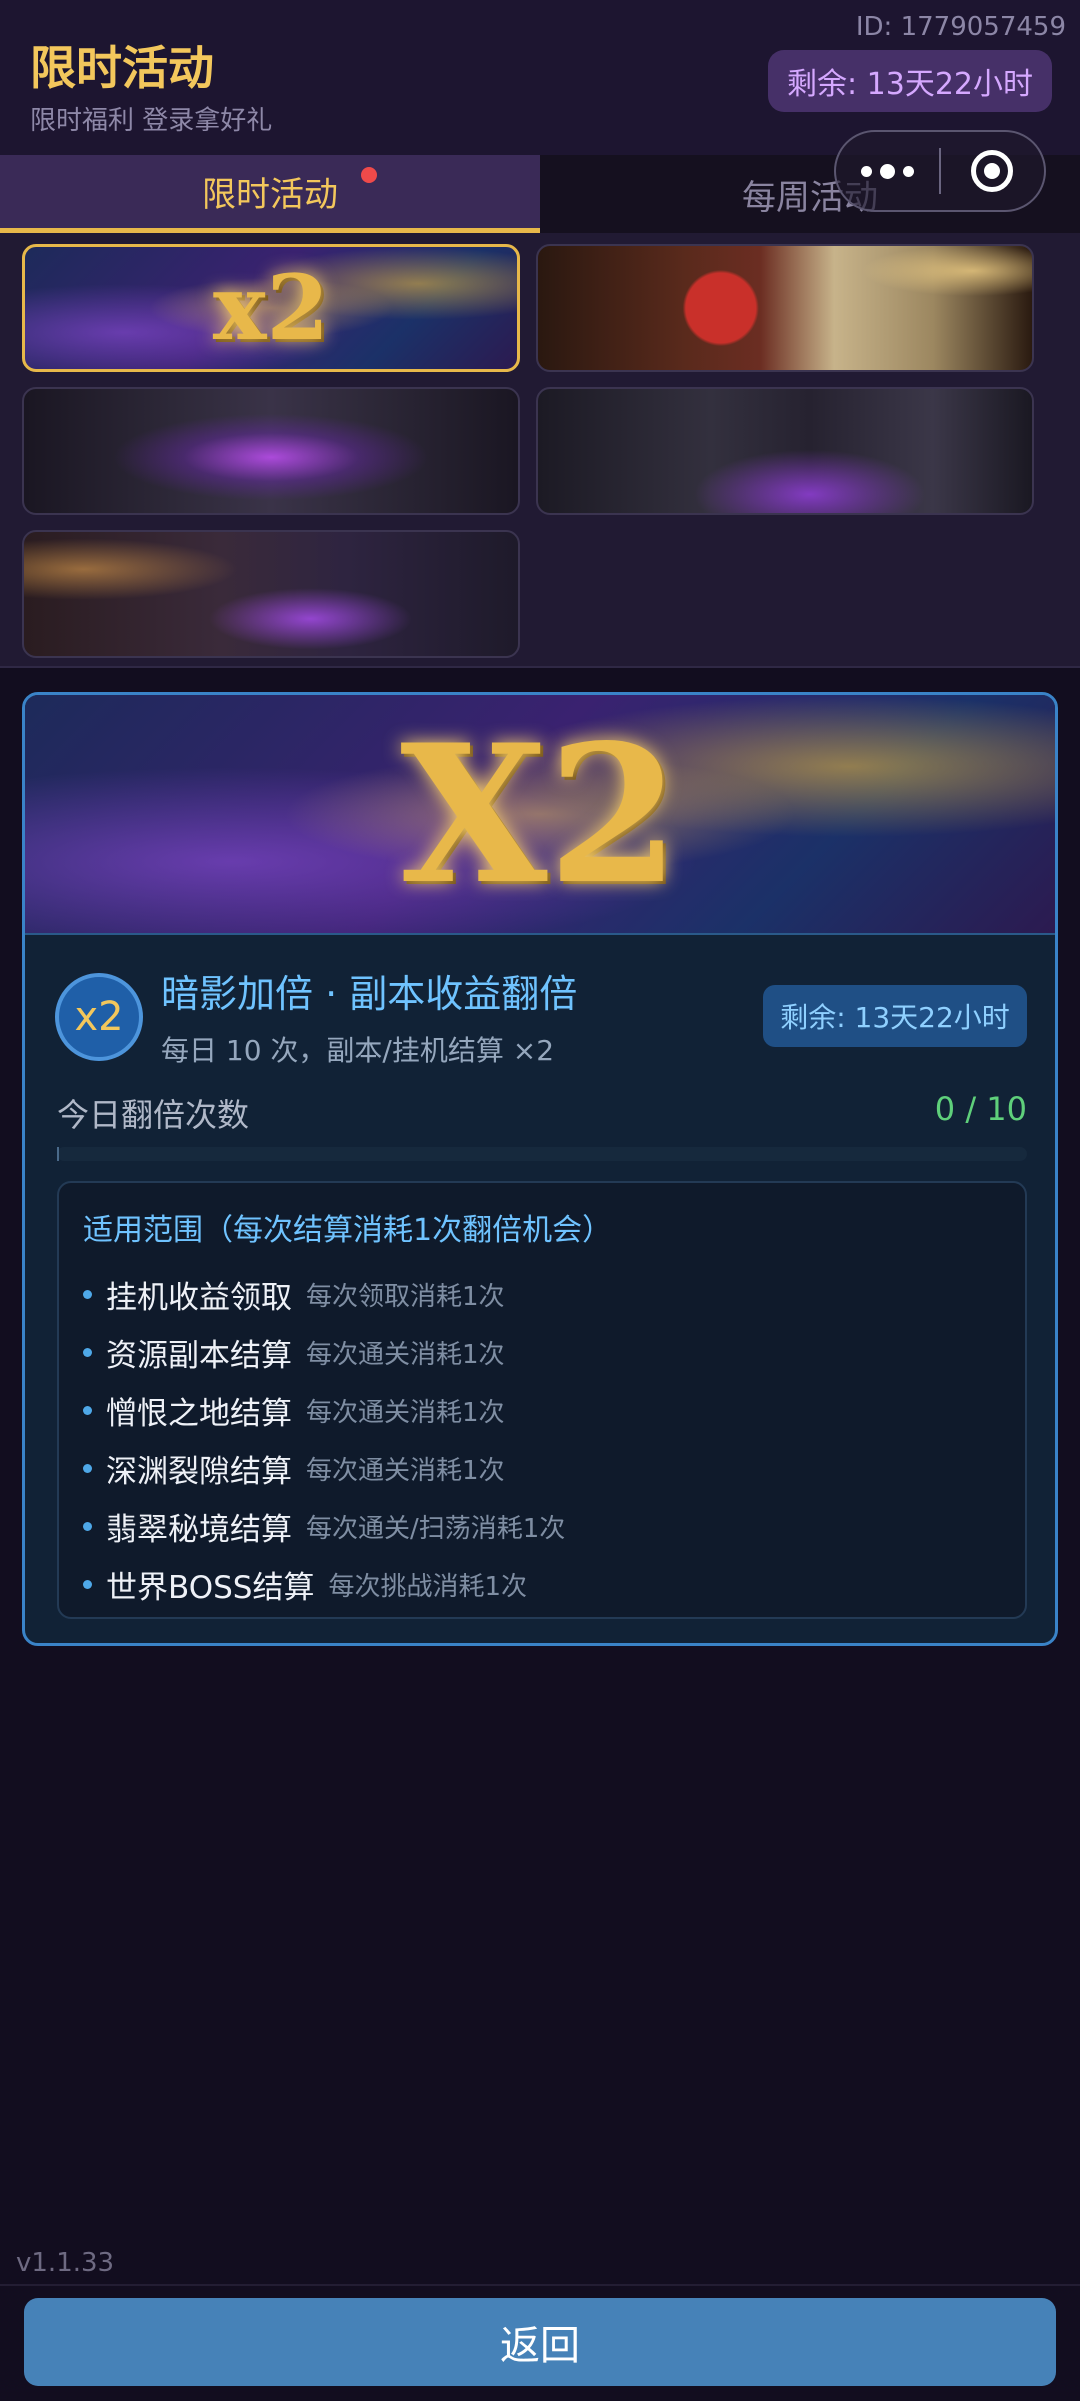  What do you see at coordinates (65, 2263) in the screenshot?
I see `app-version: v1.1.33` at bounding box center [65, 2263].